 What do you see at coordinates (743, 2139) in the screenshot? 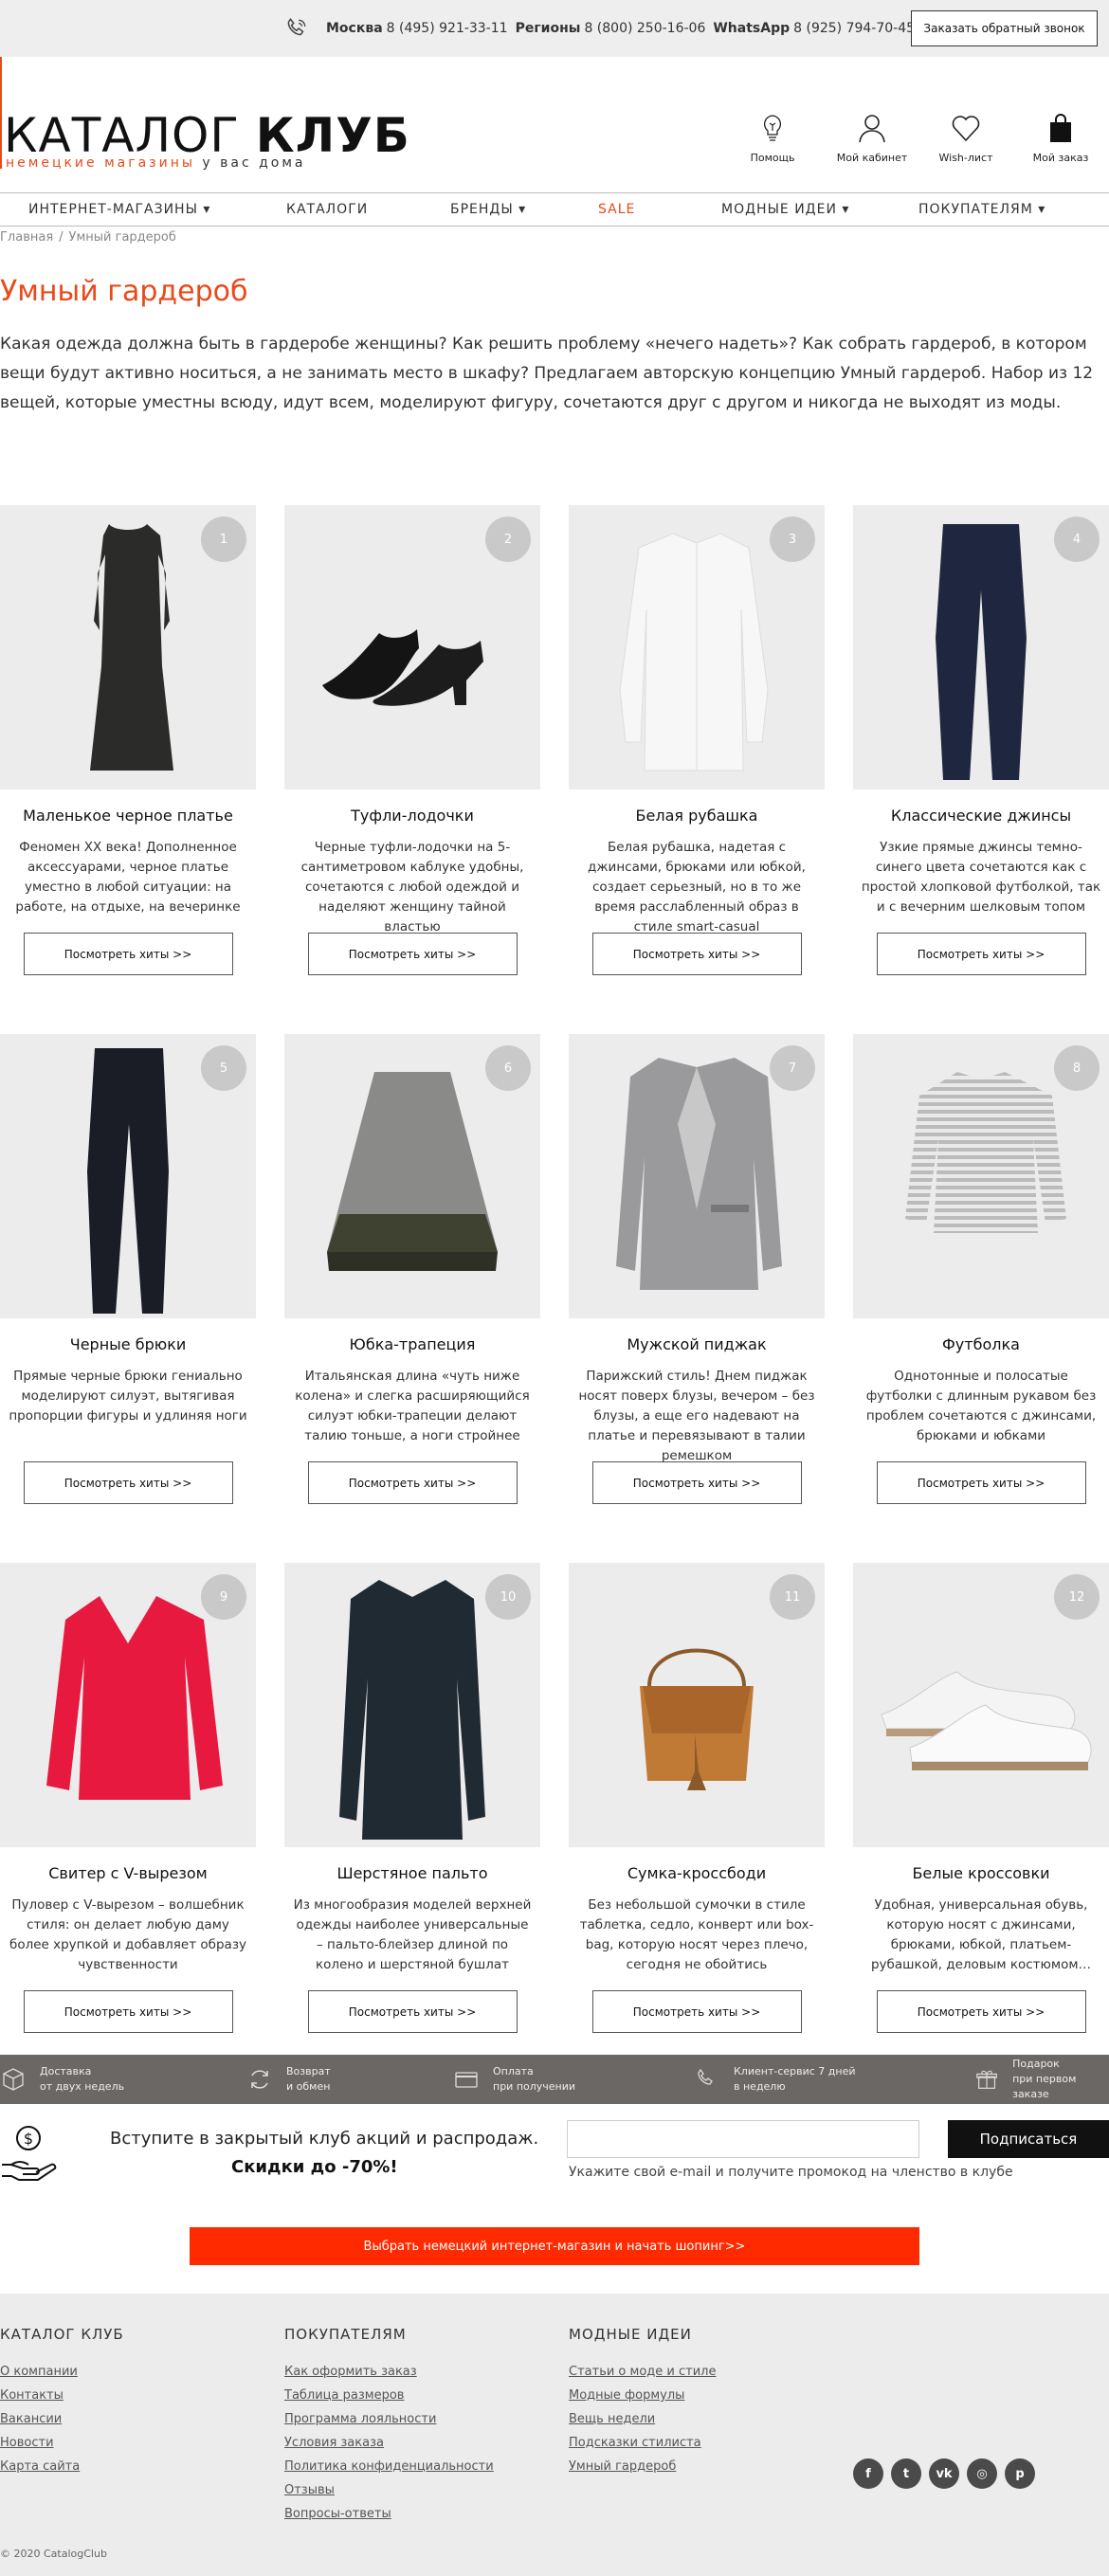
I see `email-input` at bounding box center [743, 2139].